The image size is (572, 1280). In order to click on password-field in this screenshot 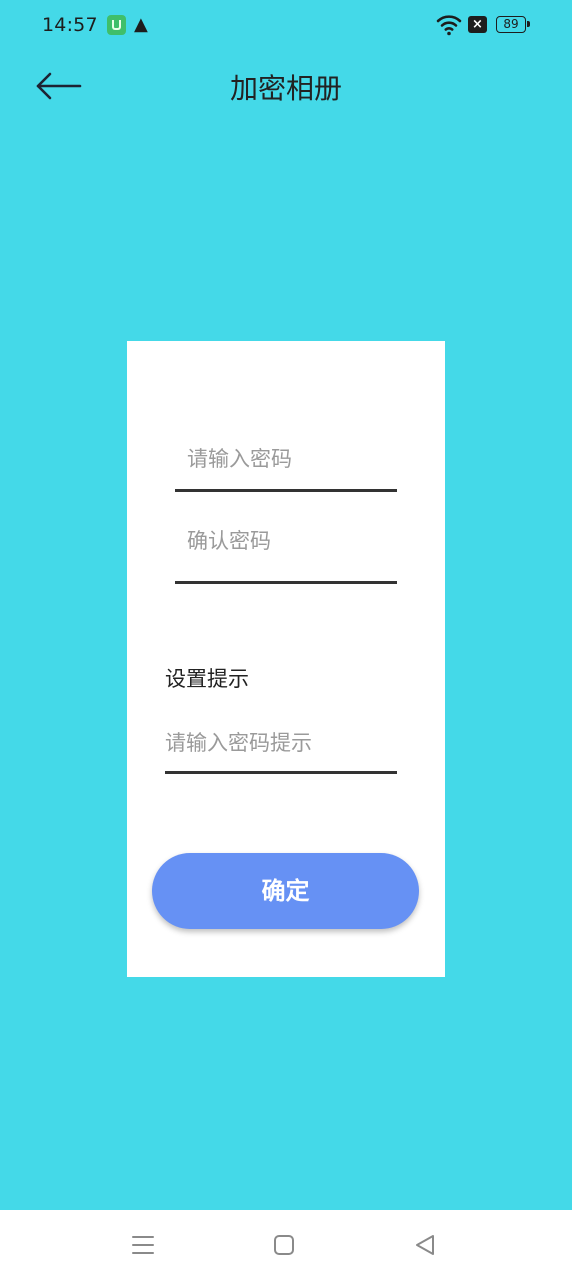, I will do `click(292, 459)`.